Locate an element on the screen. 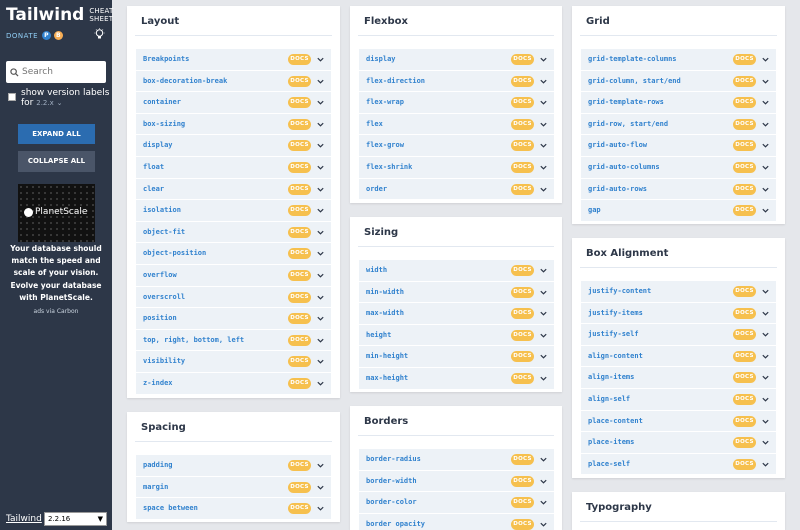  list-item: width DOCS is located at coordinates (456, 271).